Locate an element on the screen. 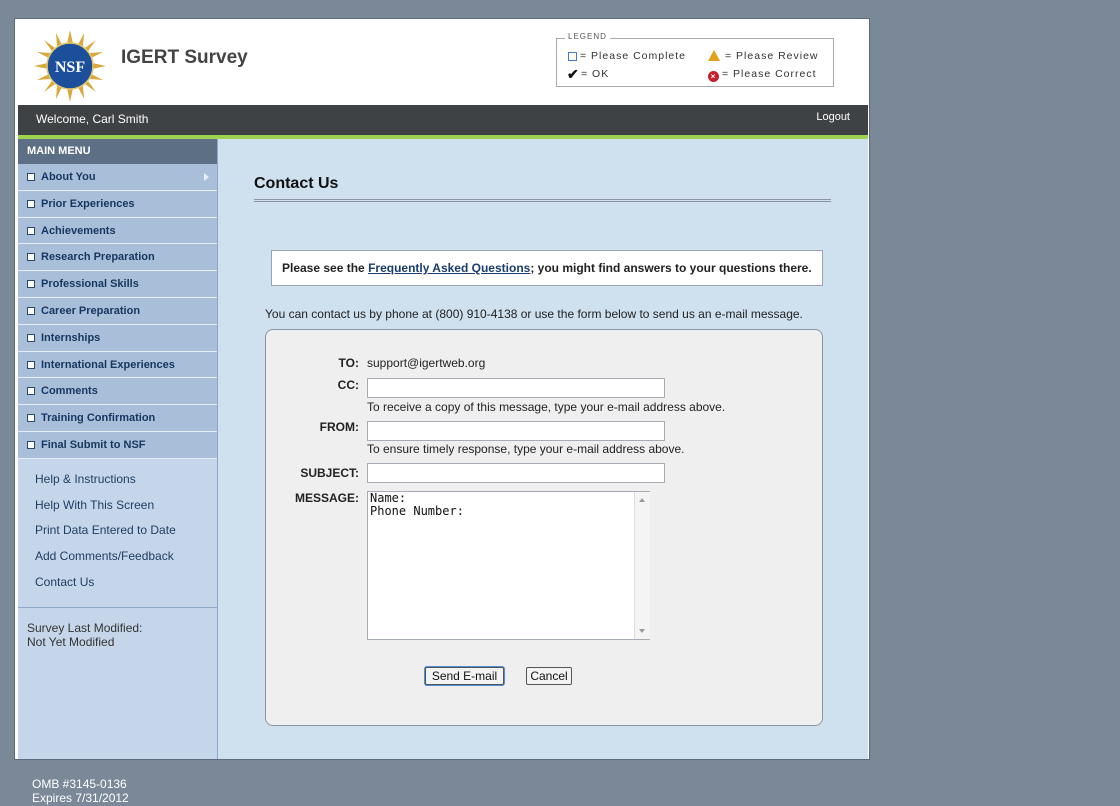  error-icon: × is located at coordinates (713, 76).